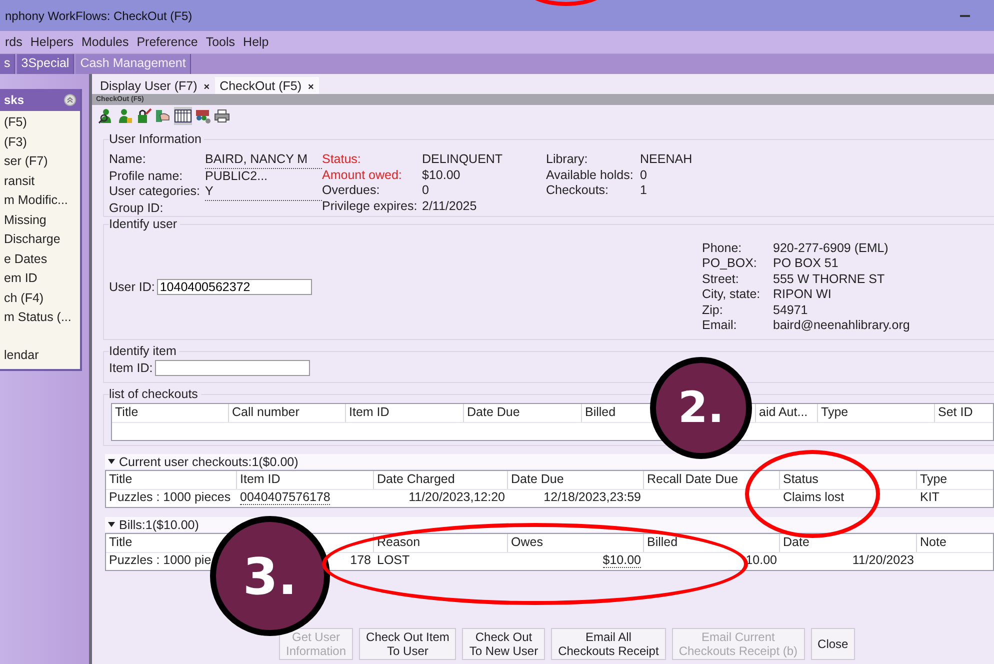  What do you see at coordinates (831, 248) in the screenshot?
I see `field-value: 920-277-6909 (EML)` at bounding box center [831, 248].